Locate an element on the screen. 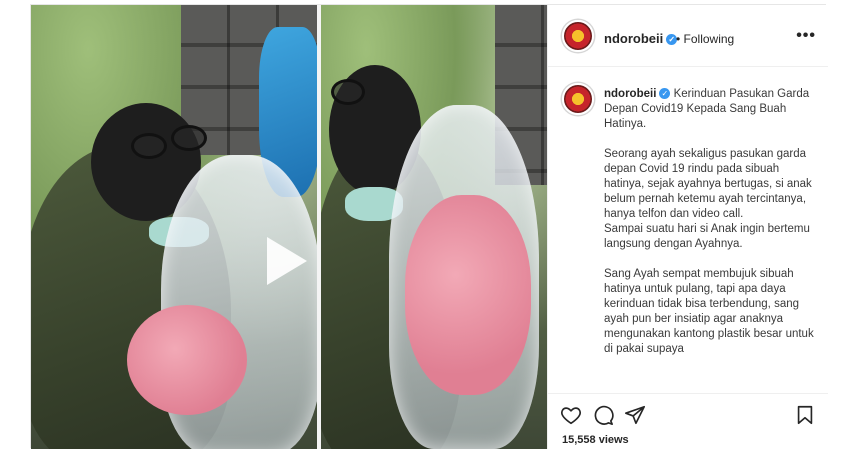 The image size is (854, 452). sunglasses is located at coordinates (149, 146).